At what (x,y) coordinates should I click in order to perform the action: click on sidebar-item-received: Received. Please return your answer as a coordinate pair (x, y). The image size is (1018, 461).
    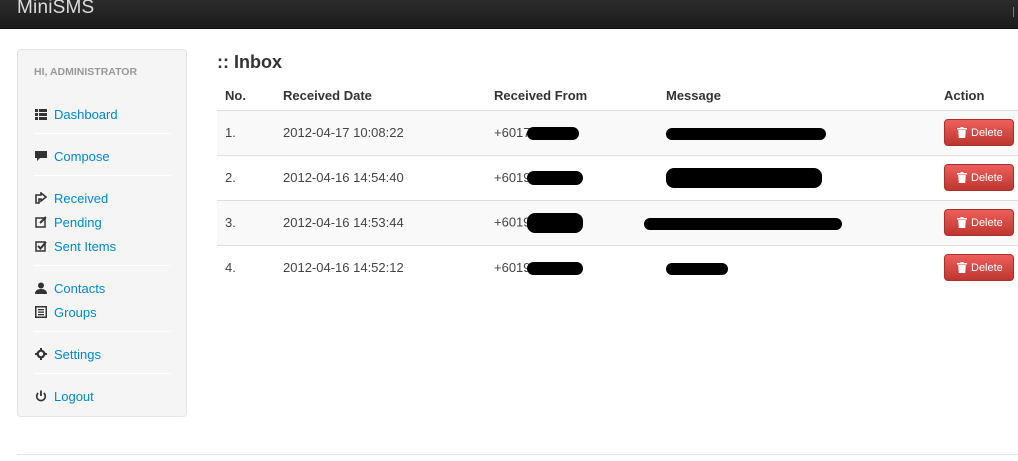
    Looking at the image, I should click on (71, 198).